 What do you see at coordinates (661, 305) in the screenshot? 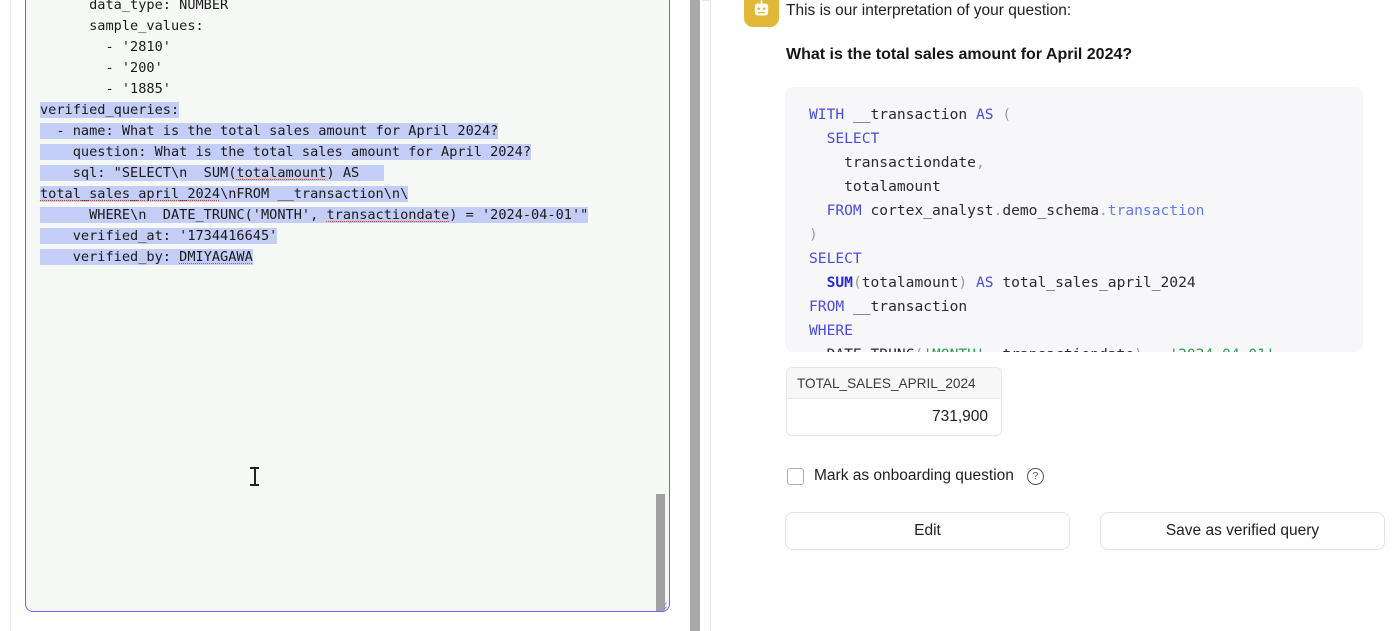
I see `editor-scrollbar-track` at bounding box center [661, 305].